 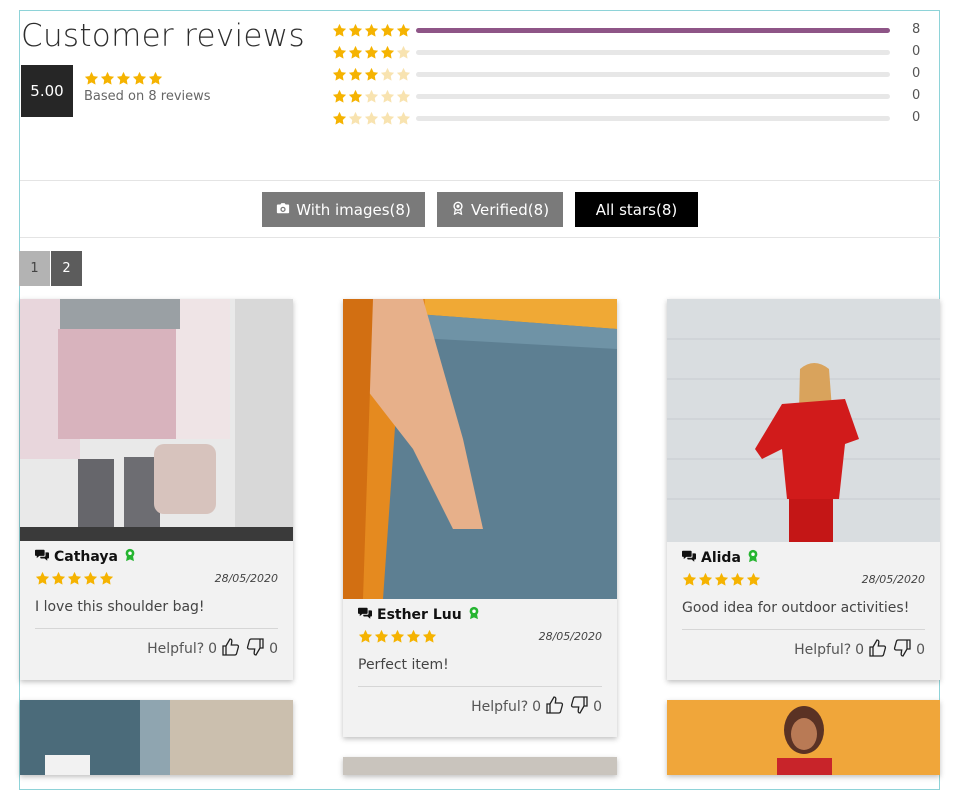 What do you see at coordinates (480, 449) in the screenshot?
I see `review-photo-trousers` at bounding box center [480, 449].